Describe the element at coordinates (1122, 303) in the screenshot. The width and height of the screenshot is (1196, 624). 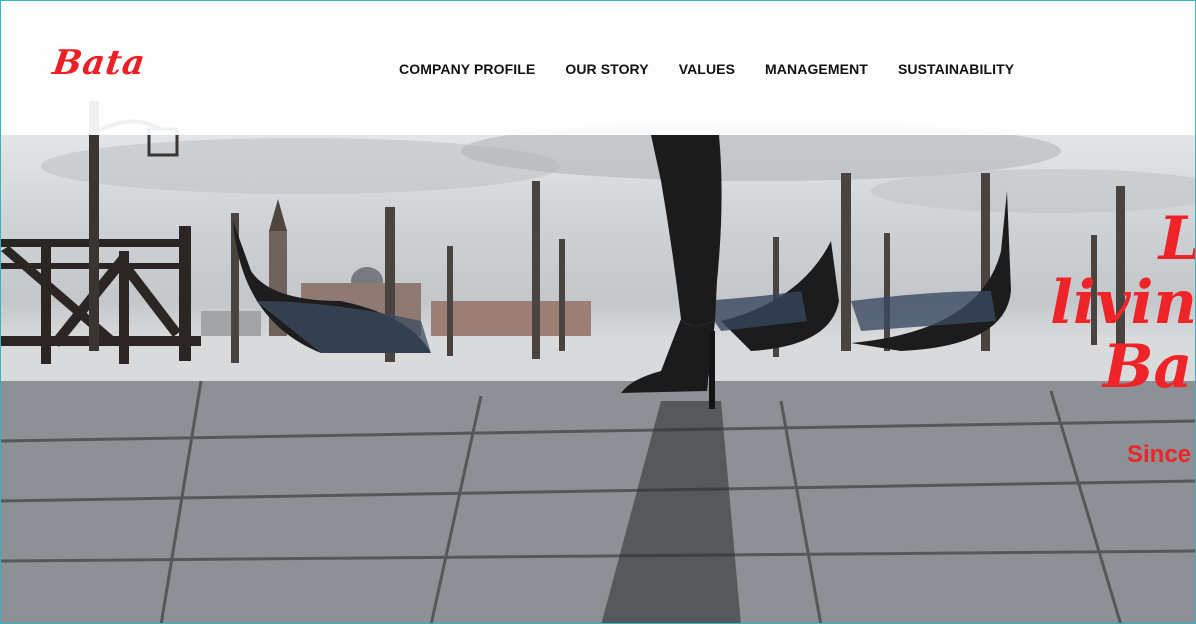
I see `tagline-line-2: living` at that location.